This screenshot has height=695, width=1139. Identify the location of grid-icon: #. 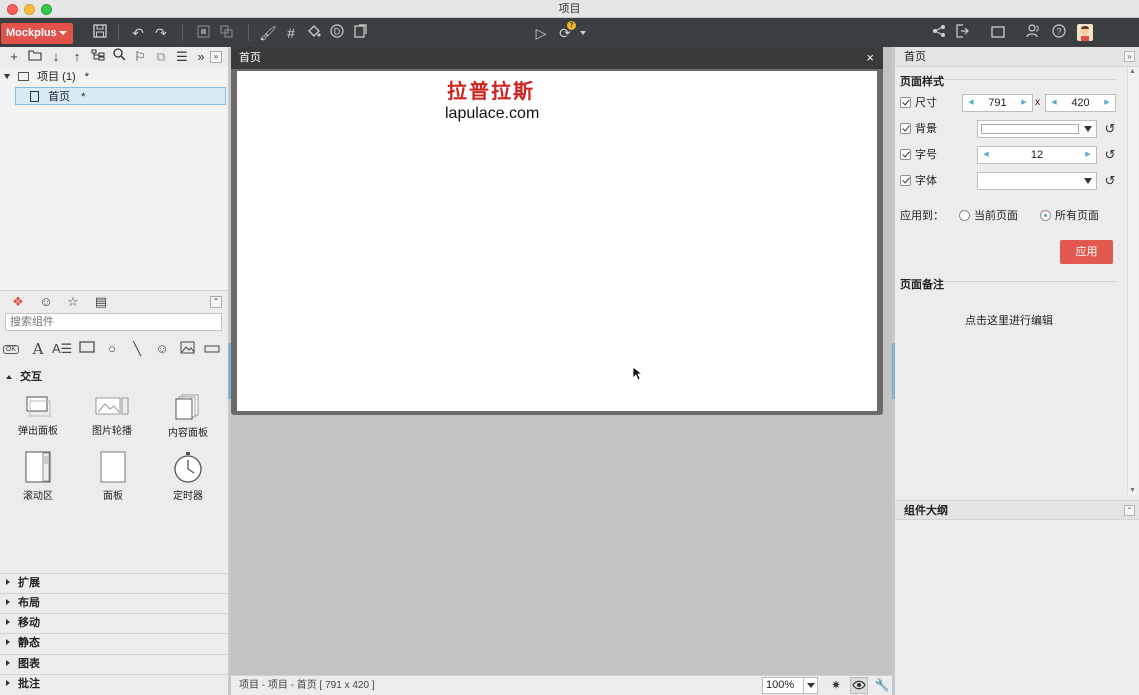
(291, 33).